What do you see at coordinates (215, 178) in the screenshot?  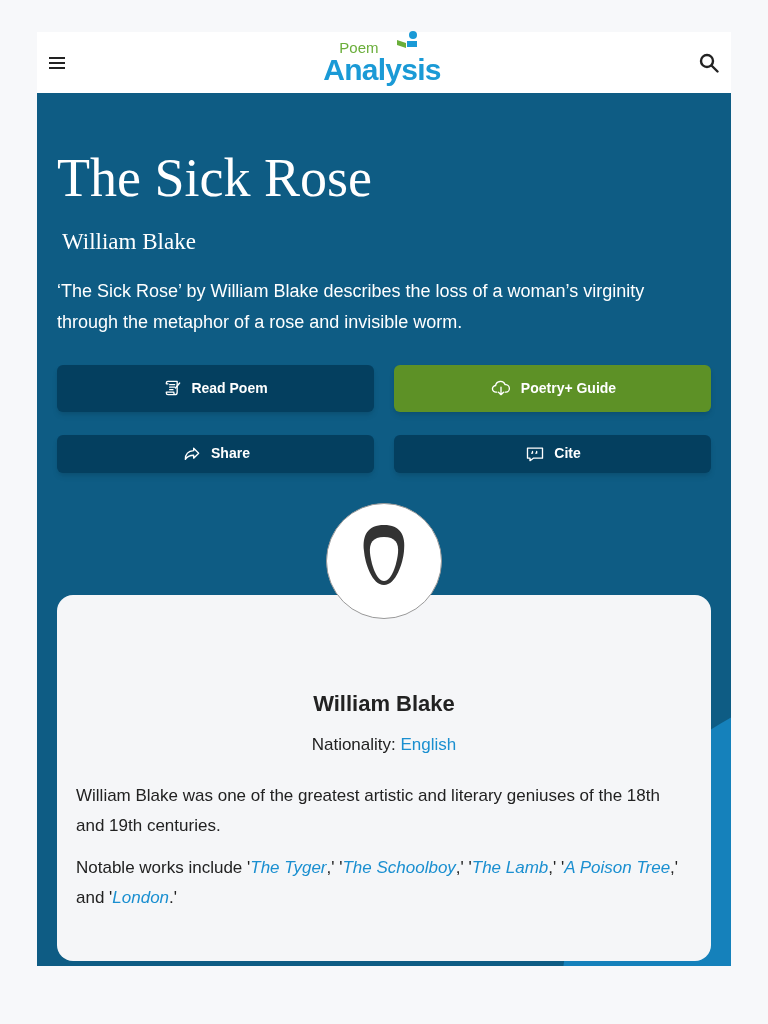 I see `poem-title: The Sick Rose` at bounding box center [215, 178].